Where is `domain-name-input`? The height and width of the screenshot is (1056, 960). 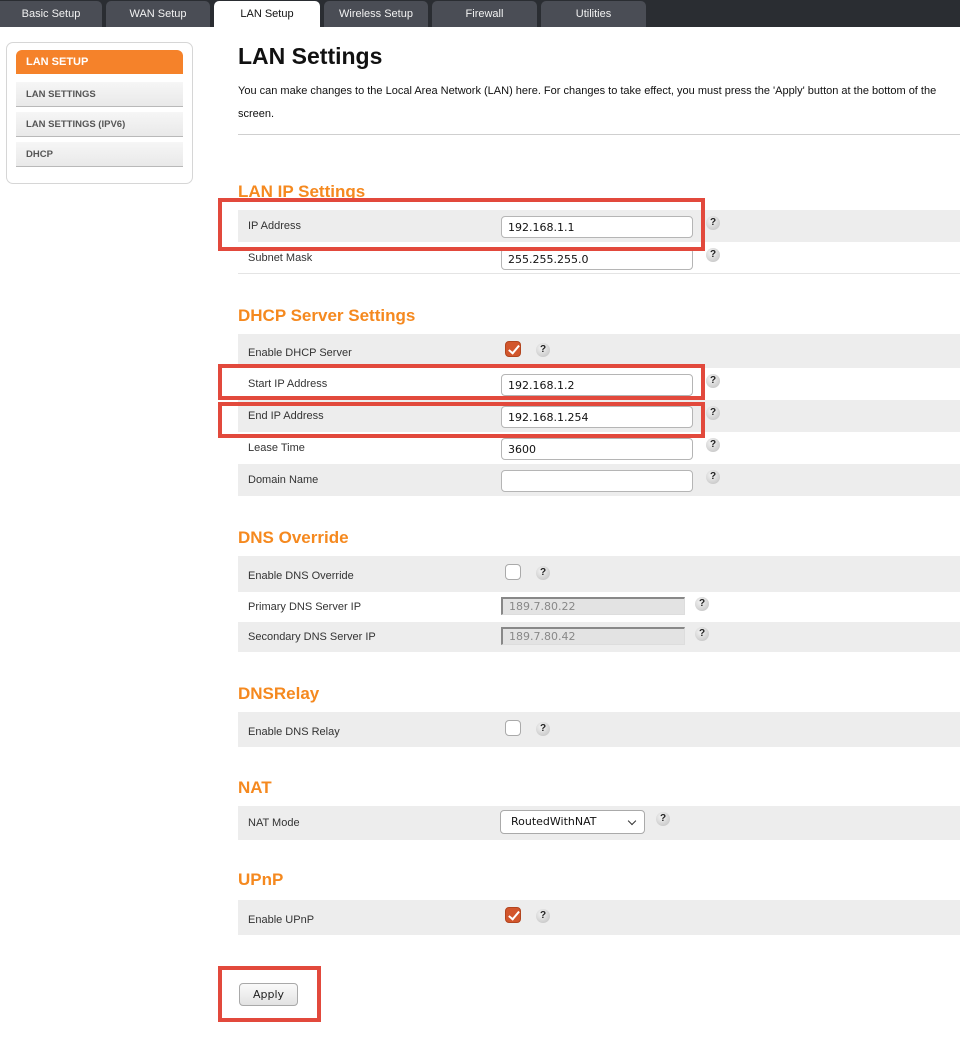 domain-name-input is located at coordinates (597, 481).